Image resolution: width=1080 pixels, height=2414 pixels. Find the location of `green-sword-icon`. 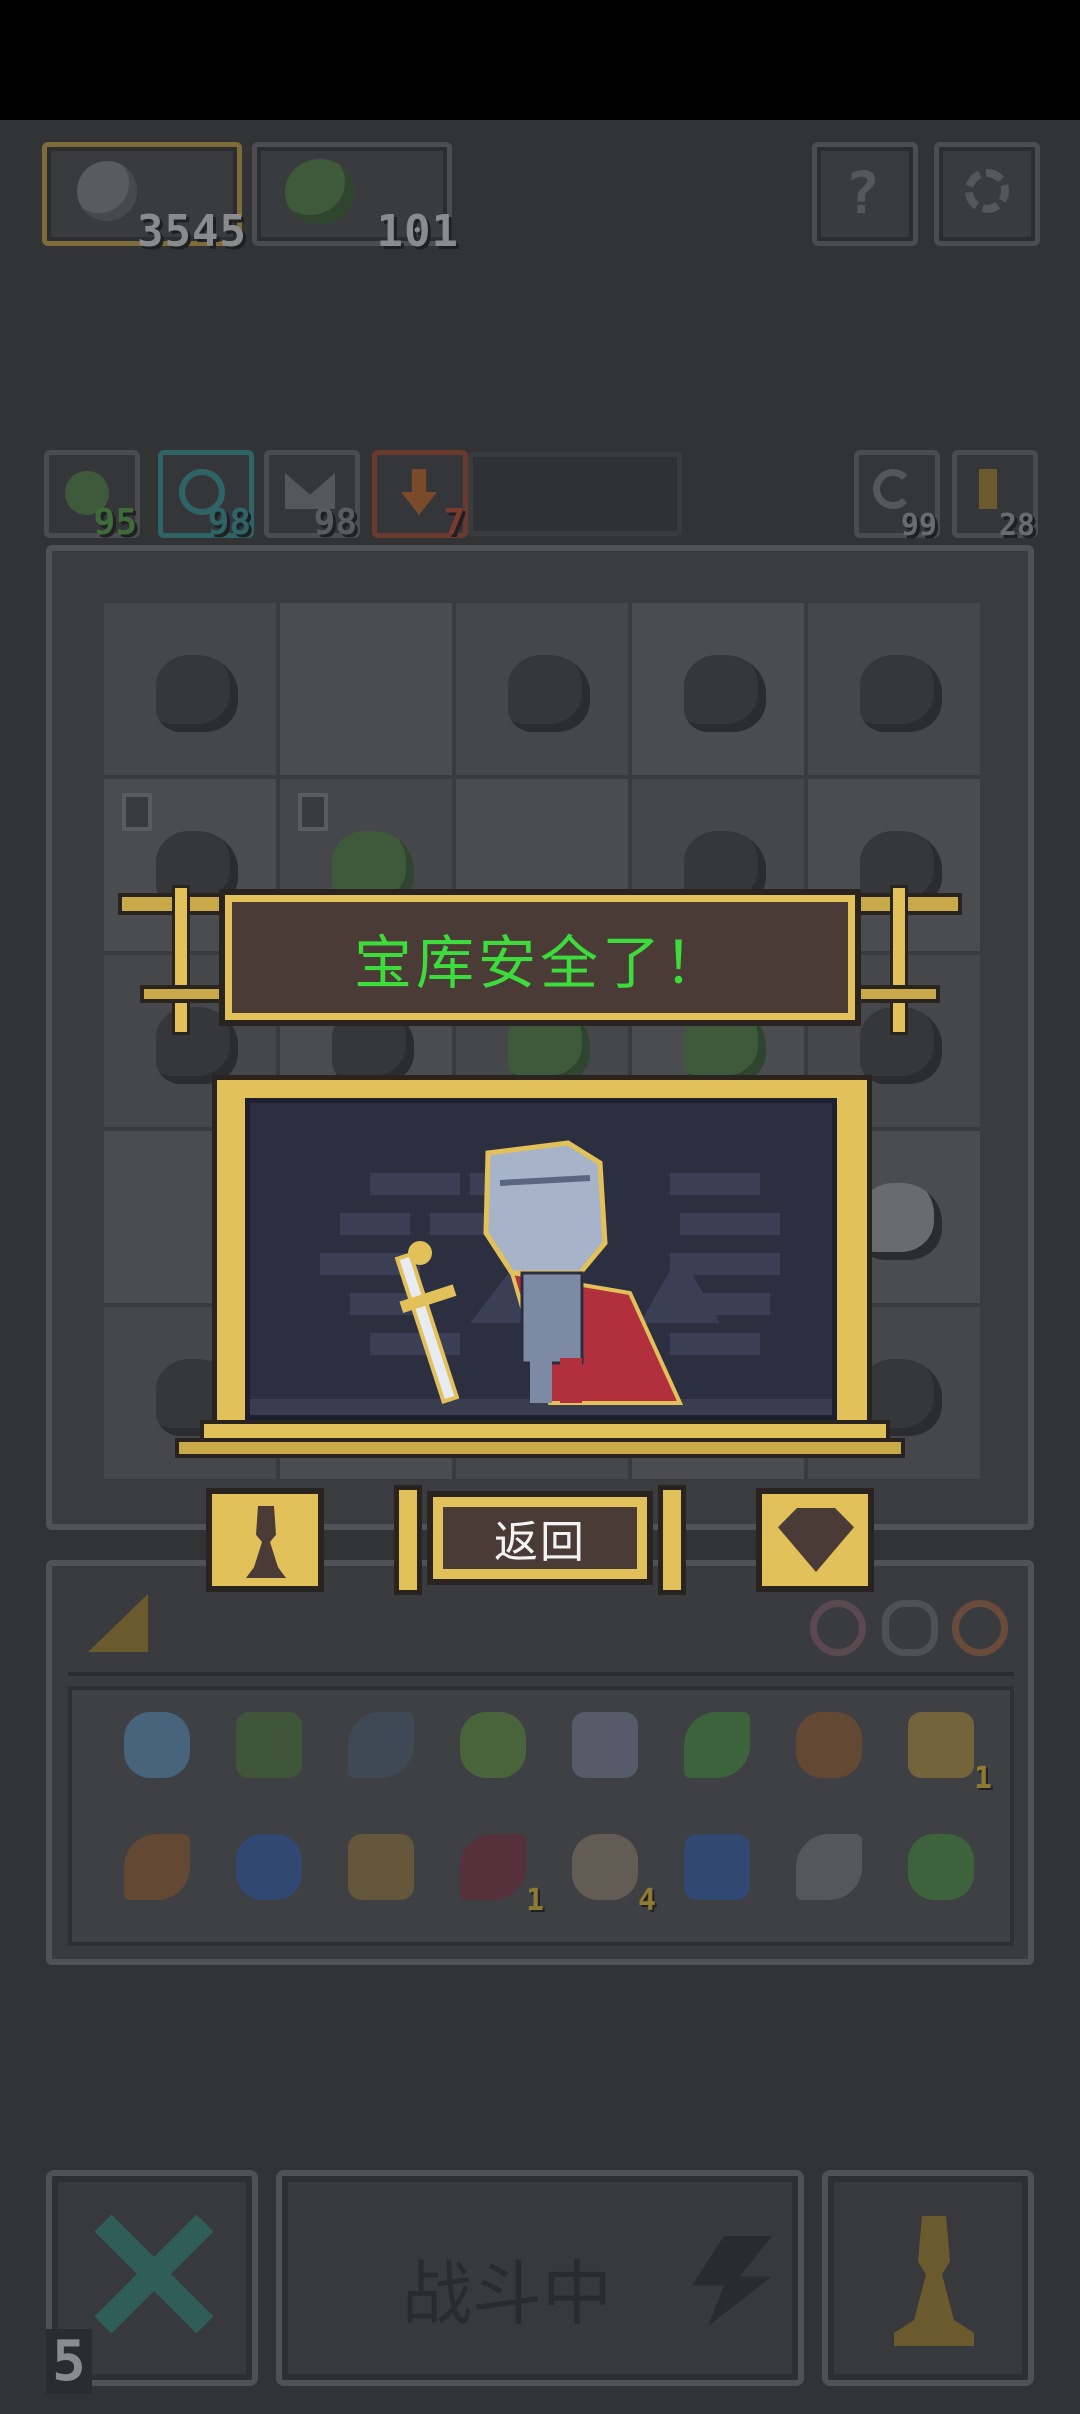

green-sword-icon is located at coordinates (941, 1867).